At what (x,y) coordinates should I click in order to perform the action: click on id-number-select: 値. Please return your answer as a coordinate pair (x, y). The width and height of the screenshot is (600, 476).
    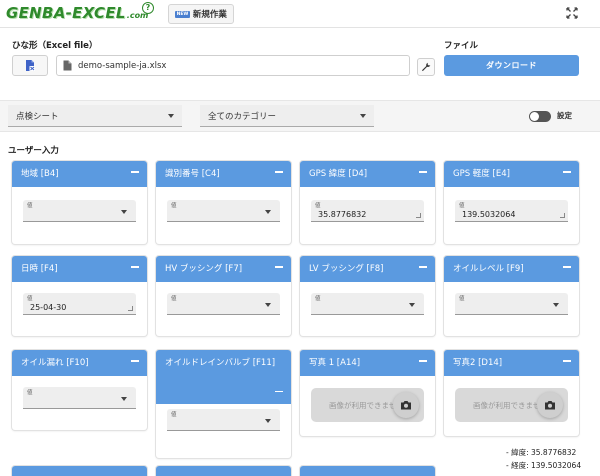
    Looking at the image, I should click on (223, 211).